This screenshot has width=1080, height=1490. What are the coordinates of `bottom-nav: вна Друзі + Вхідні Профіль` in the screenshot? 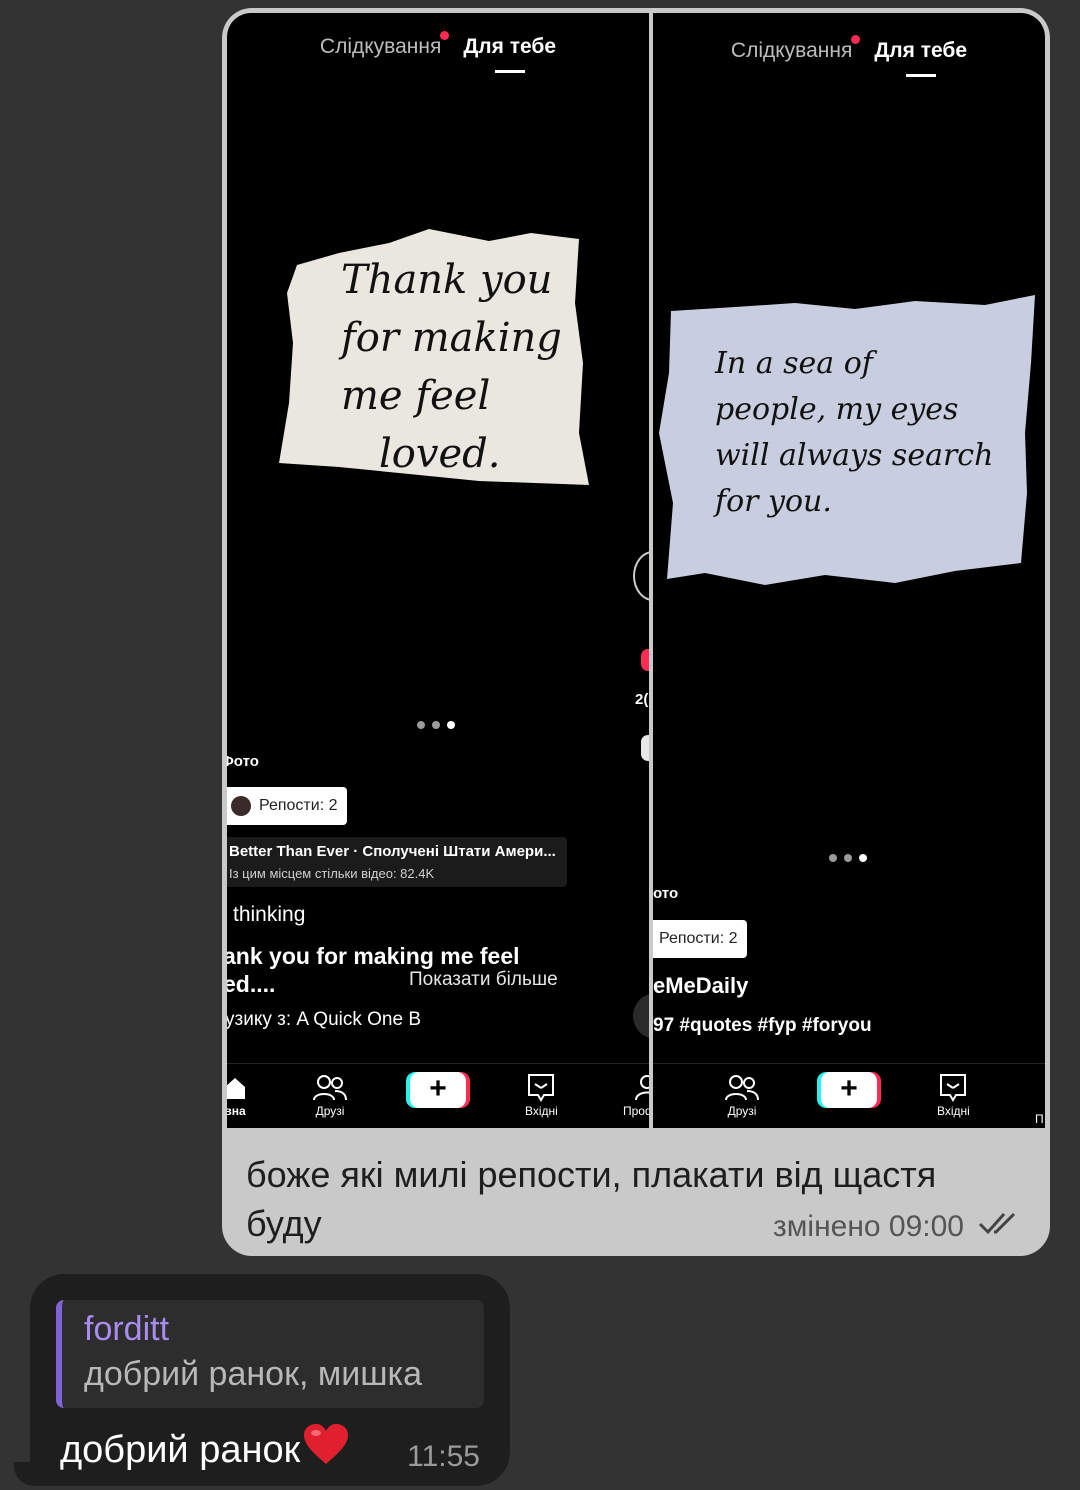 It's located at (438, 1095).